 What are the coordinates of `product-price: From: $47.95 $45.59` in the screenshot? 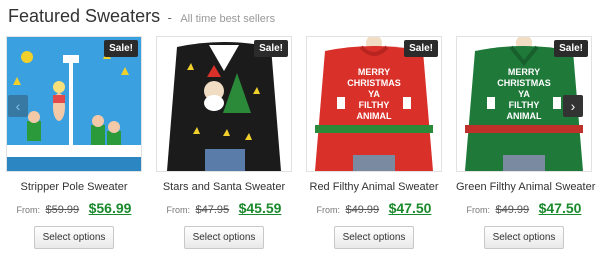 It's located at (224, 210).